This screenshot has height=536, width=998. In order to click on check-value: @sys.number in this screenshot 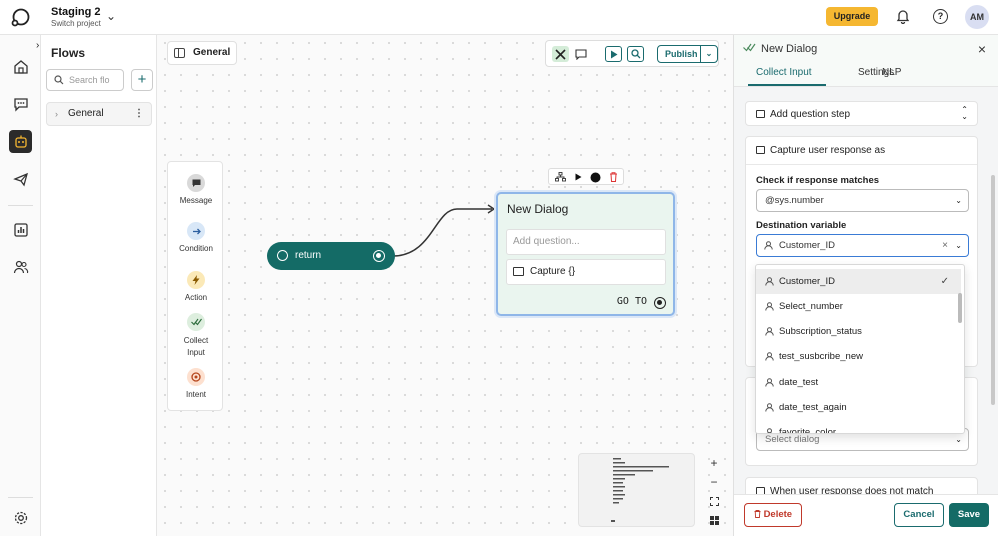, I will do `click(794, 200)`.